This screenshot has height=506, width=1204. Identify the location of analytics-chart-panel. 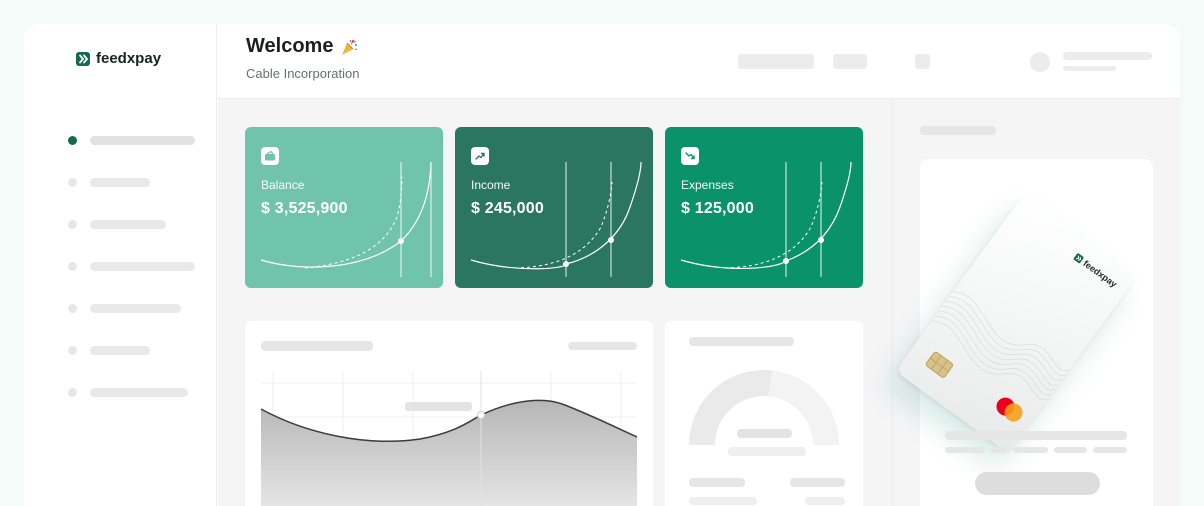
(449, 413).